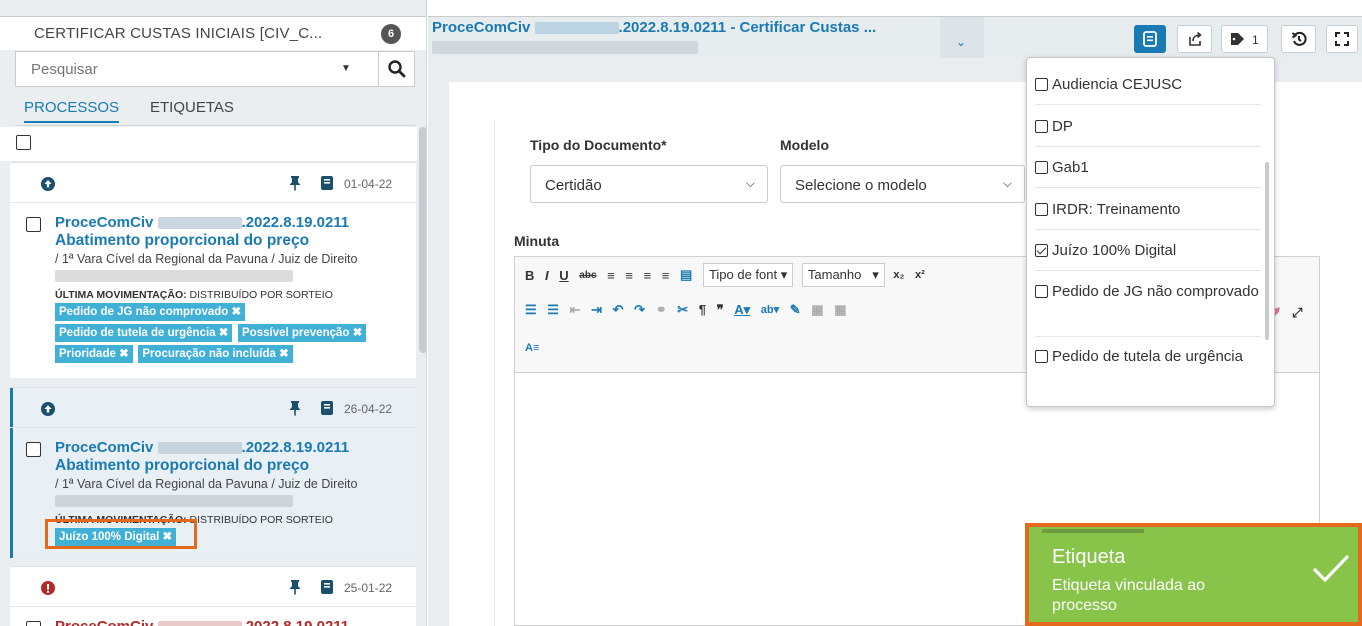 This screenshot has height=626, width=1362. I want to click on exclamation-circle-icon, so click(48, 588).